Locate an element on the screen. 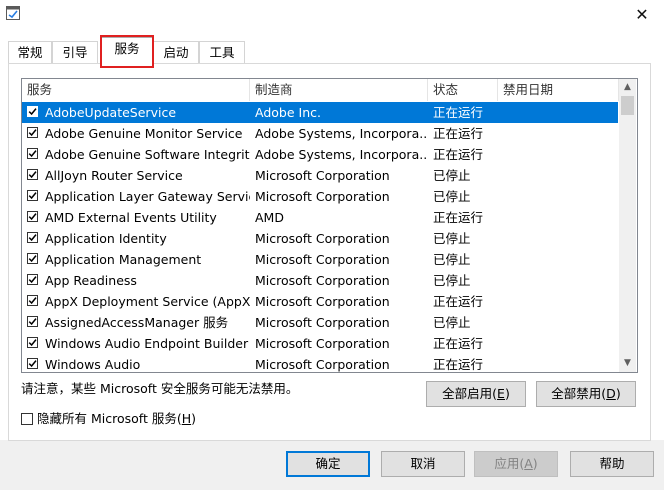 Image resolution: width=664 pixels, height=490 pixels. tab-startup: 启动 is located at coordinates (176, 52).